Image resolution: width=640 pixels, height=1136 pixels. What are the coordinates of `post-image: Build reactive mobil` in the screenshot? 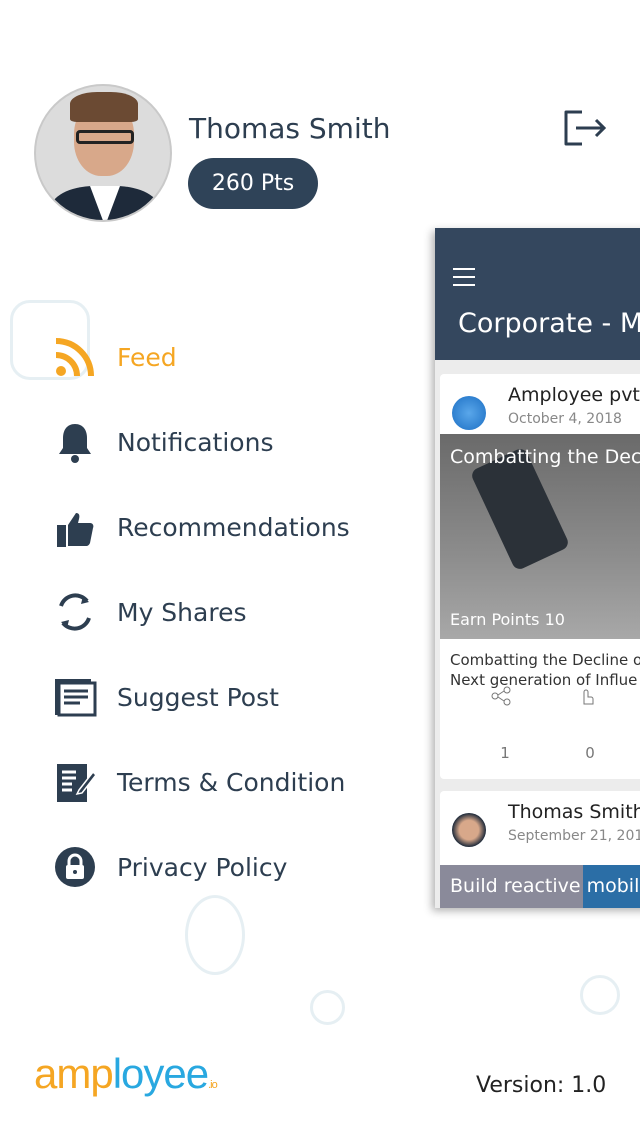 It's located at (540, 886).